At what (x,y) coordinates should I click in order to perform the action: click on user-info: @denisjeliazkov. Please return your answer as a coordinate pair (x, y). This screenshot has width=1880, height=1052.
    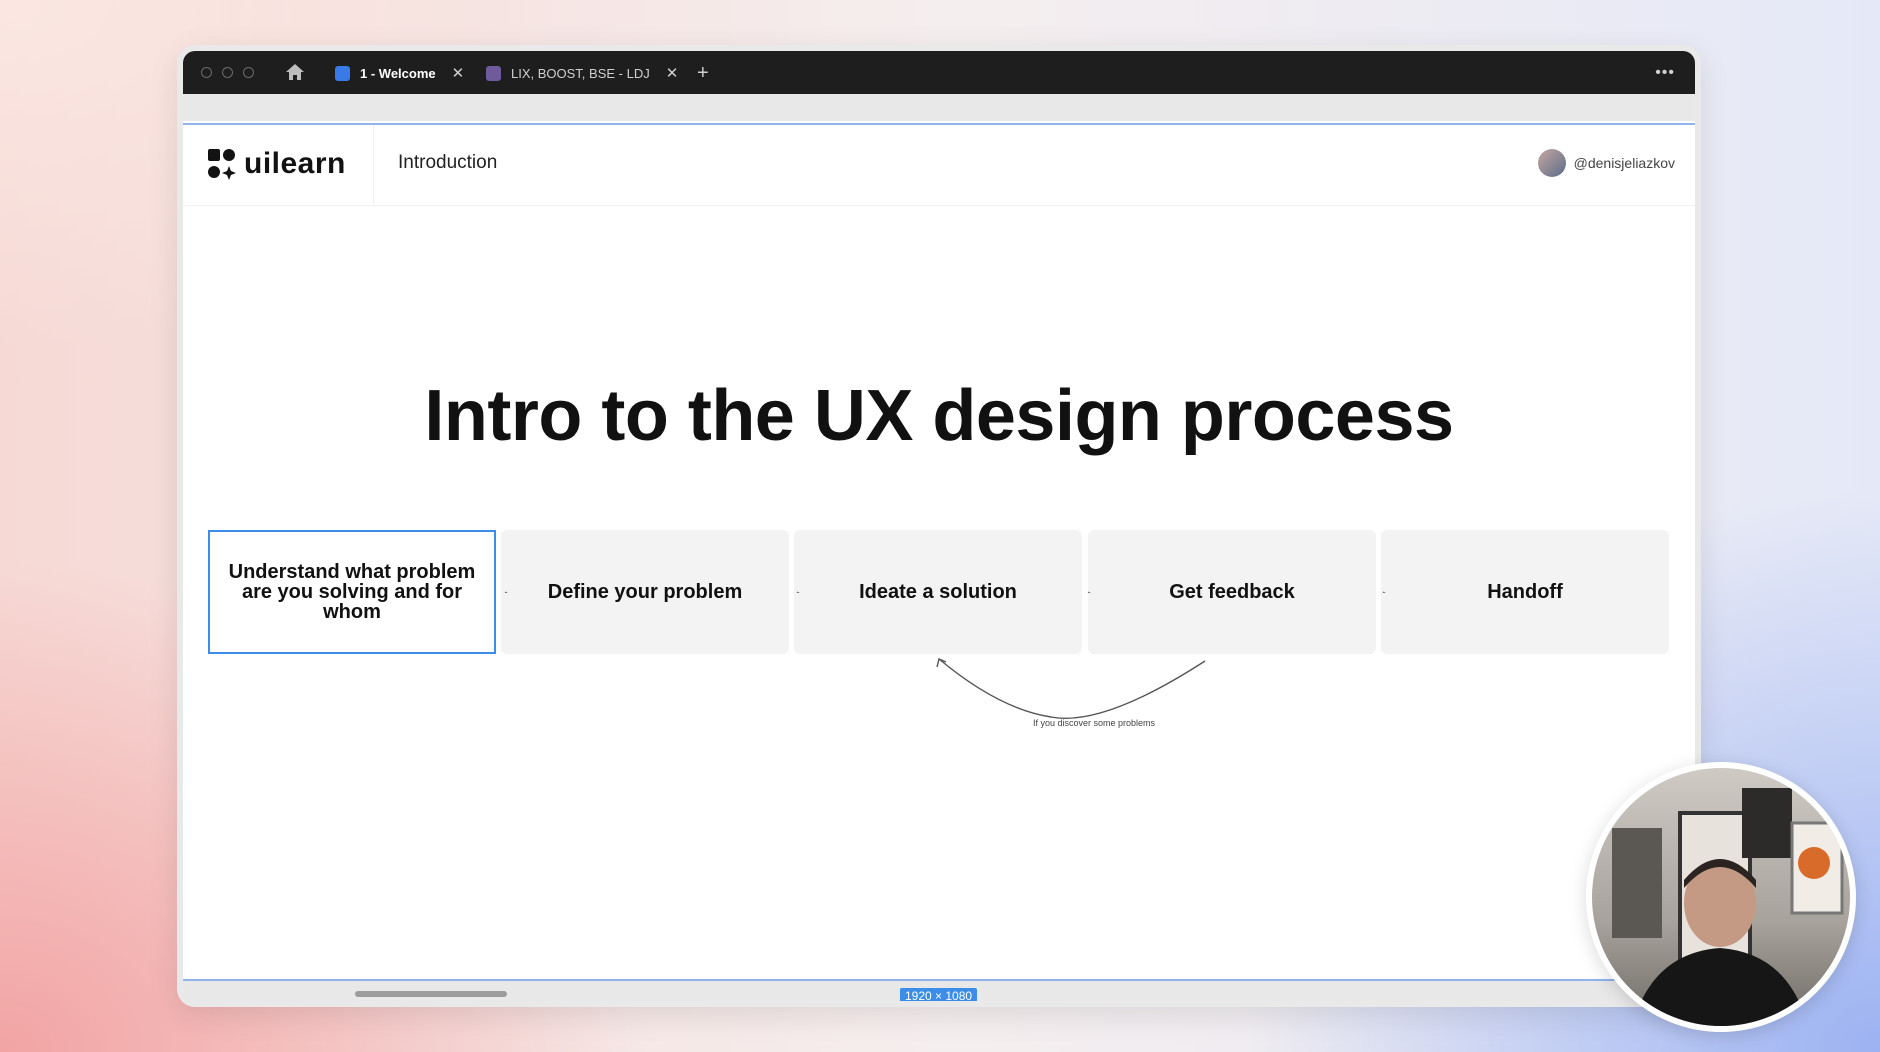
    Looking at the image, I should click on (1606, 163).